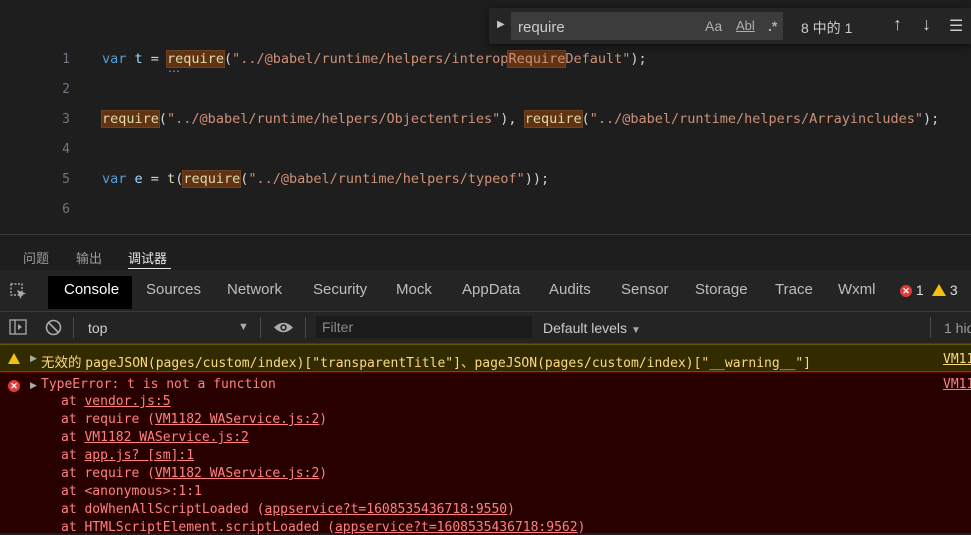  Describe the element at coordinates (89, 257) in the screenshot. I see `tab-output: 输出` at that location.